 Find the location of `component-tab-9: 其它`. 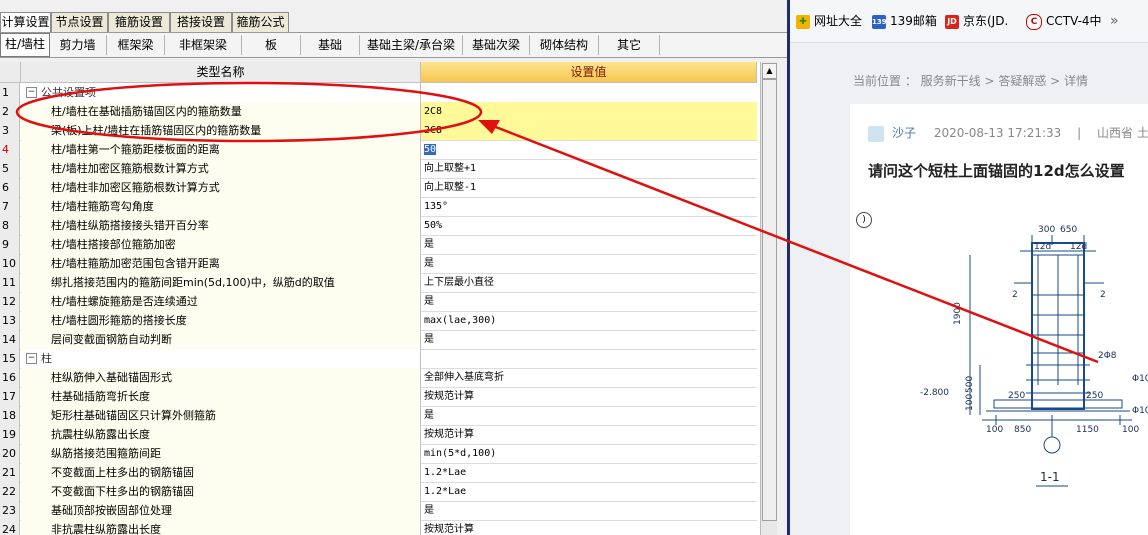

component-tab-9: 其它 is located at coordinates (629, 45).